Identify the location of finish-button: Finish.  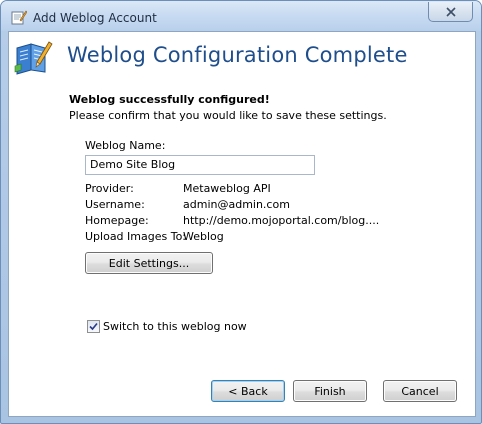
(330, 391).